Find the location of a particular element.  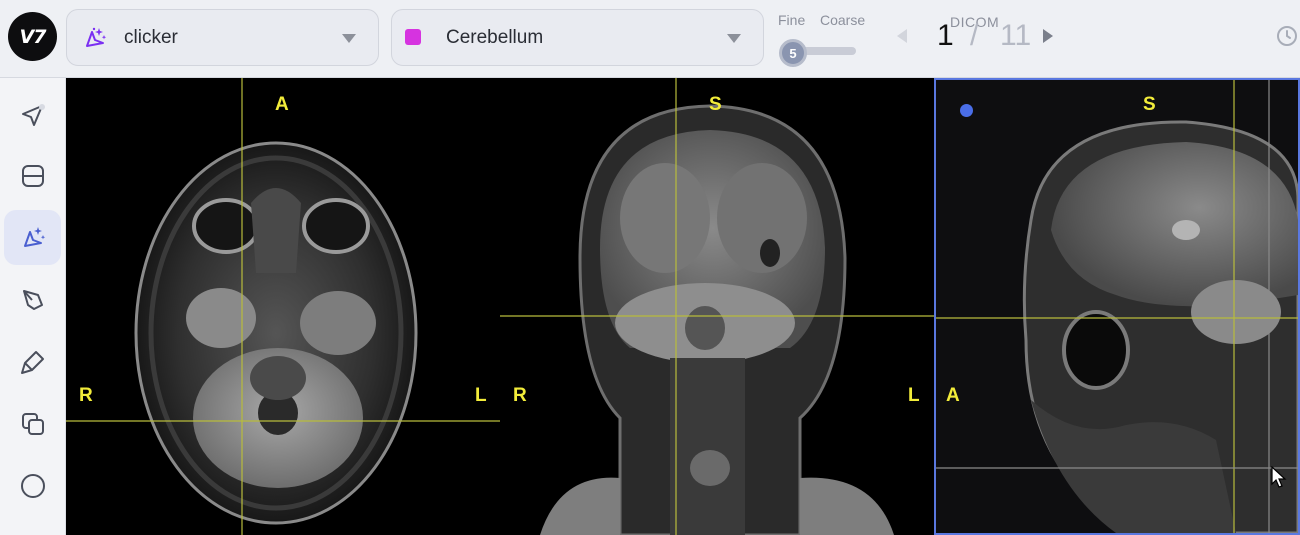

v7-logo: V7 is located at coordinates (32, 36).